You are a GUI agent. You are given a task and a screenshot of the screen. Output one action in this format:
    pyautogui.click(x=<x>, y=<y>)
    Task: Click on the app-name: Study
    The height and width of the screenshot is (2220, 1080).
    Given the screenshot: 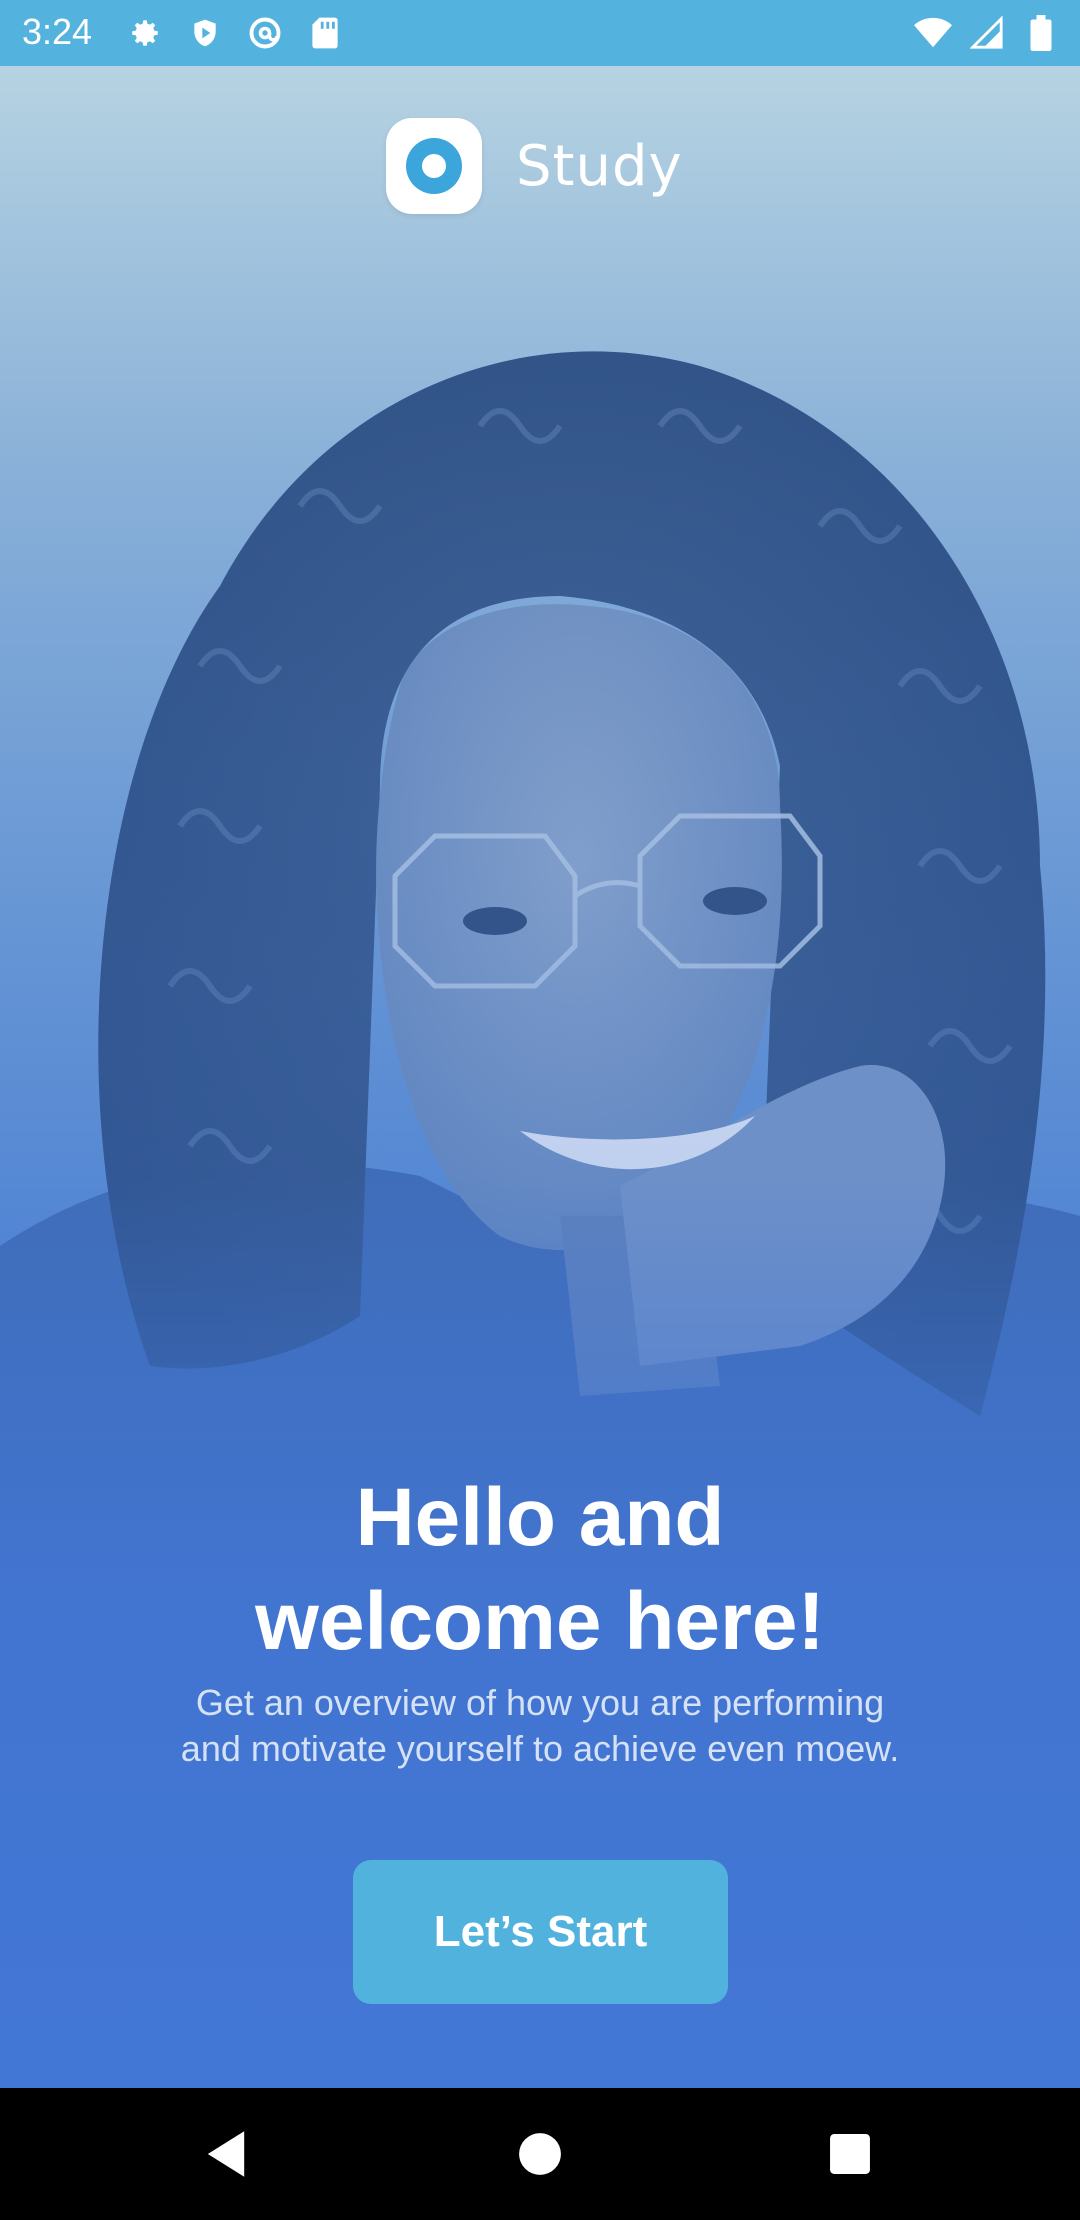 What is the action you would take?
    pyautogui.click(x=599, y=166)
    